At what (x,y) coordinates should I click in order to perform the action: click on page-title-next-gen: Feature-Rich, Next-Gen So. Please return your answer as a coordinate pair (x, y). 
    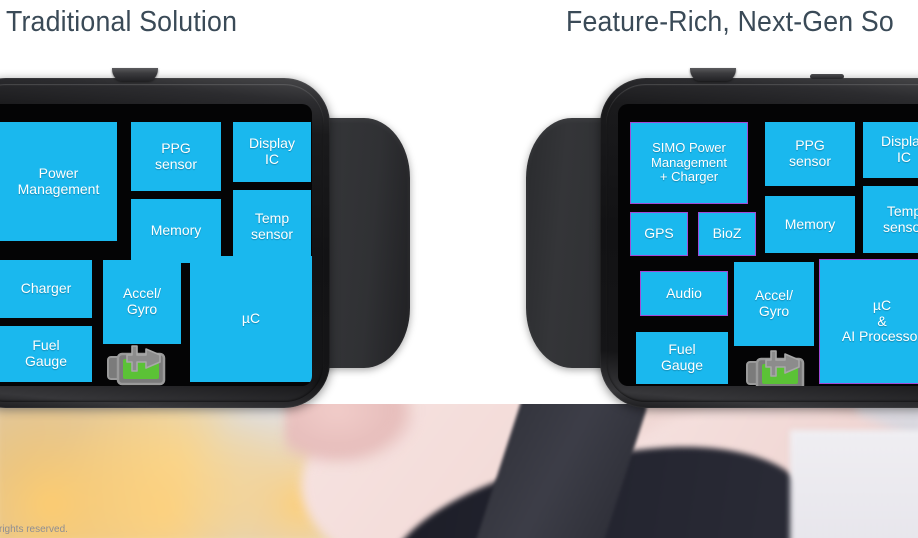
    Looking at the image, I should click on (730, 22).